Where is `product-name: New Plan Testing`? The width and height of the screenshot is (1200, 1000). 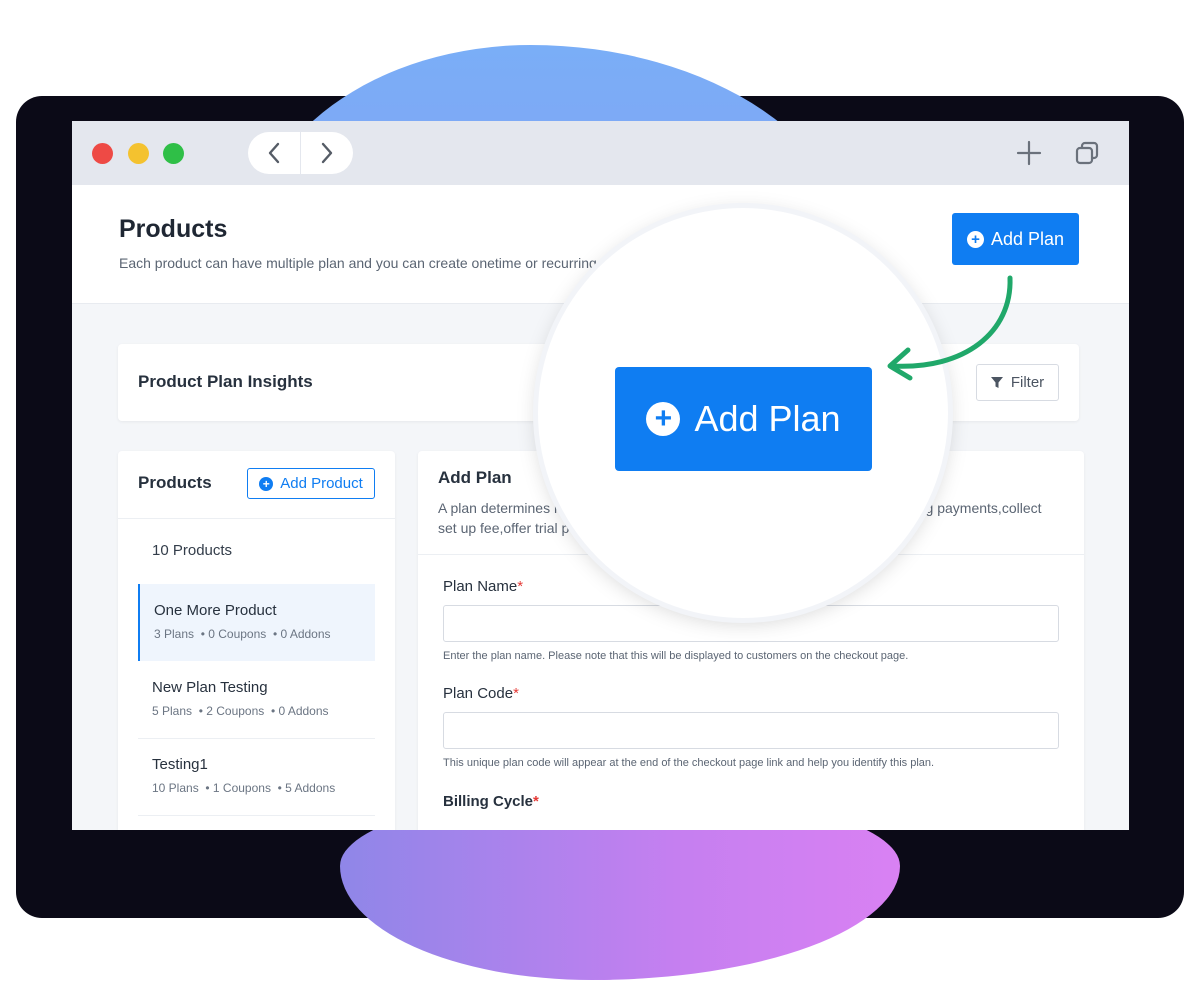
product-name: New Plan Testing is located at coordinates (210, 687).